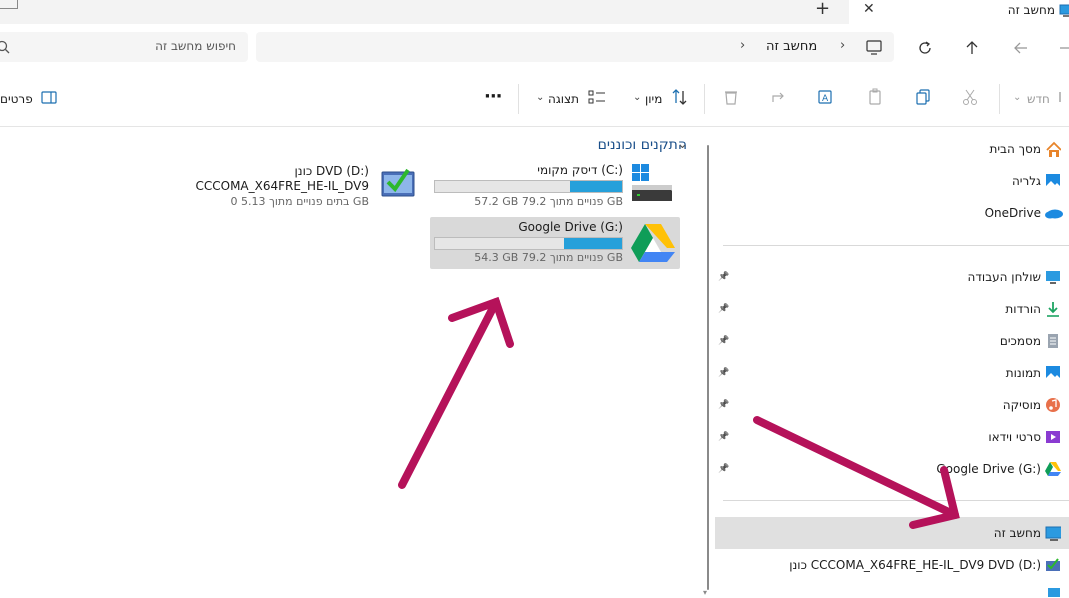  Describe the element at coordinates (548, 257) in the screenshot. I see `drive-free-space: 54.3 GB פנויים מתוך 79.2 GB` at that location.